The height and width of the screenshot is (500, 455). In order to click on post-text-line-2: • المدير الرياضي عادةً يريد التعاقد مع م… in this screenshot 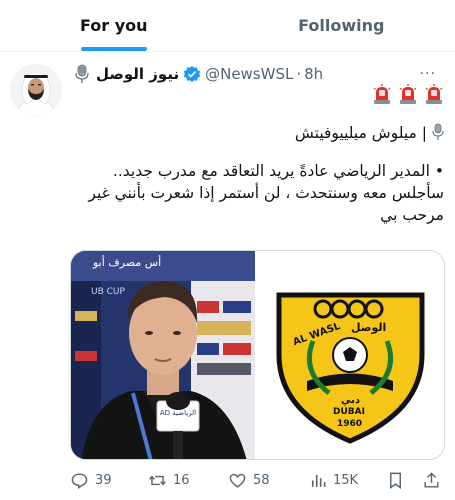, I will do `click(278, 171)`.